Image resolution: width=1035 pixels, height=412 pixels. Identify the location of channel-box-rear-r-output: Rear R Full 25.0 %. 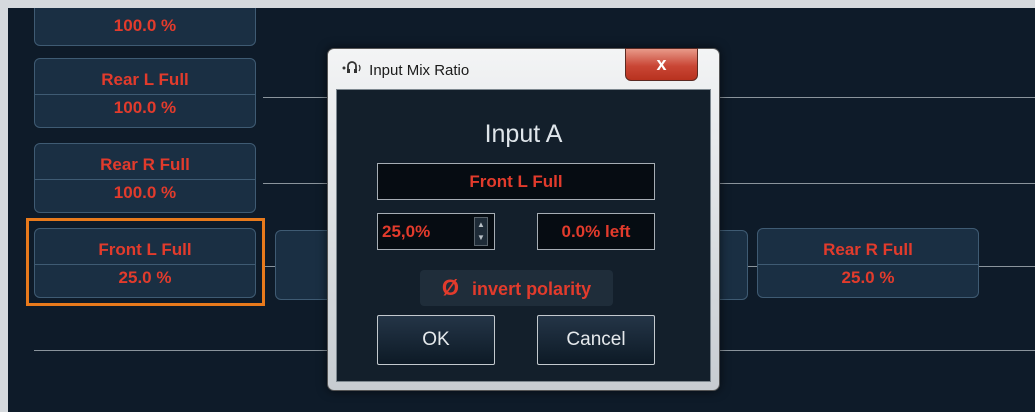
(868, 263).